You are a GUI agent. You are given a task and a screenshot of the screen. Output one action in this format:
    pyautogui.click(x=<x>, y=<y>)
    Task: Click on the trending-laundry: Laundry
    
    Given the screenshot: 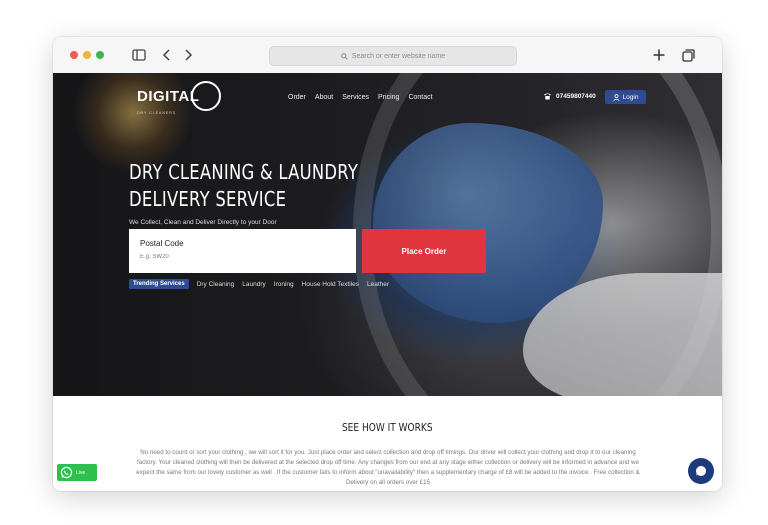 What is the action you would take?
    pyautogui.click(x=254, y=284)
    